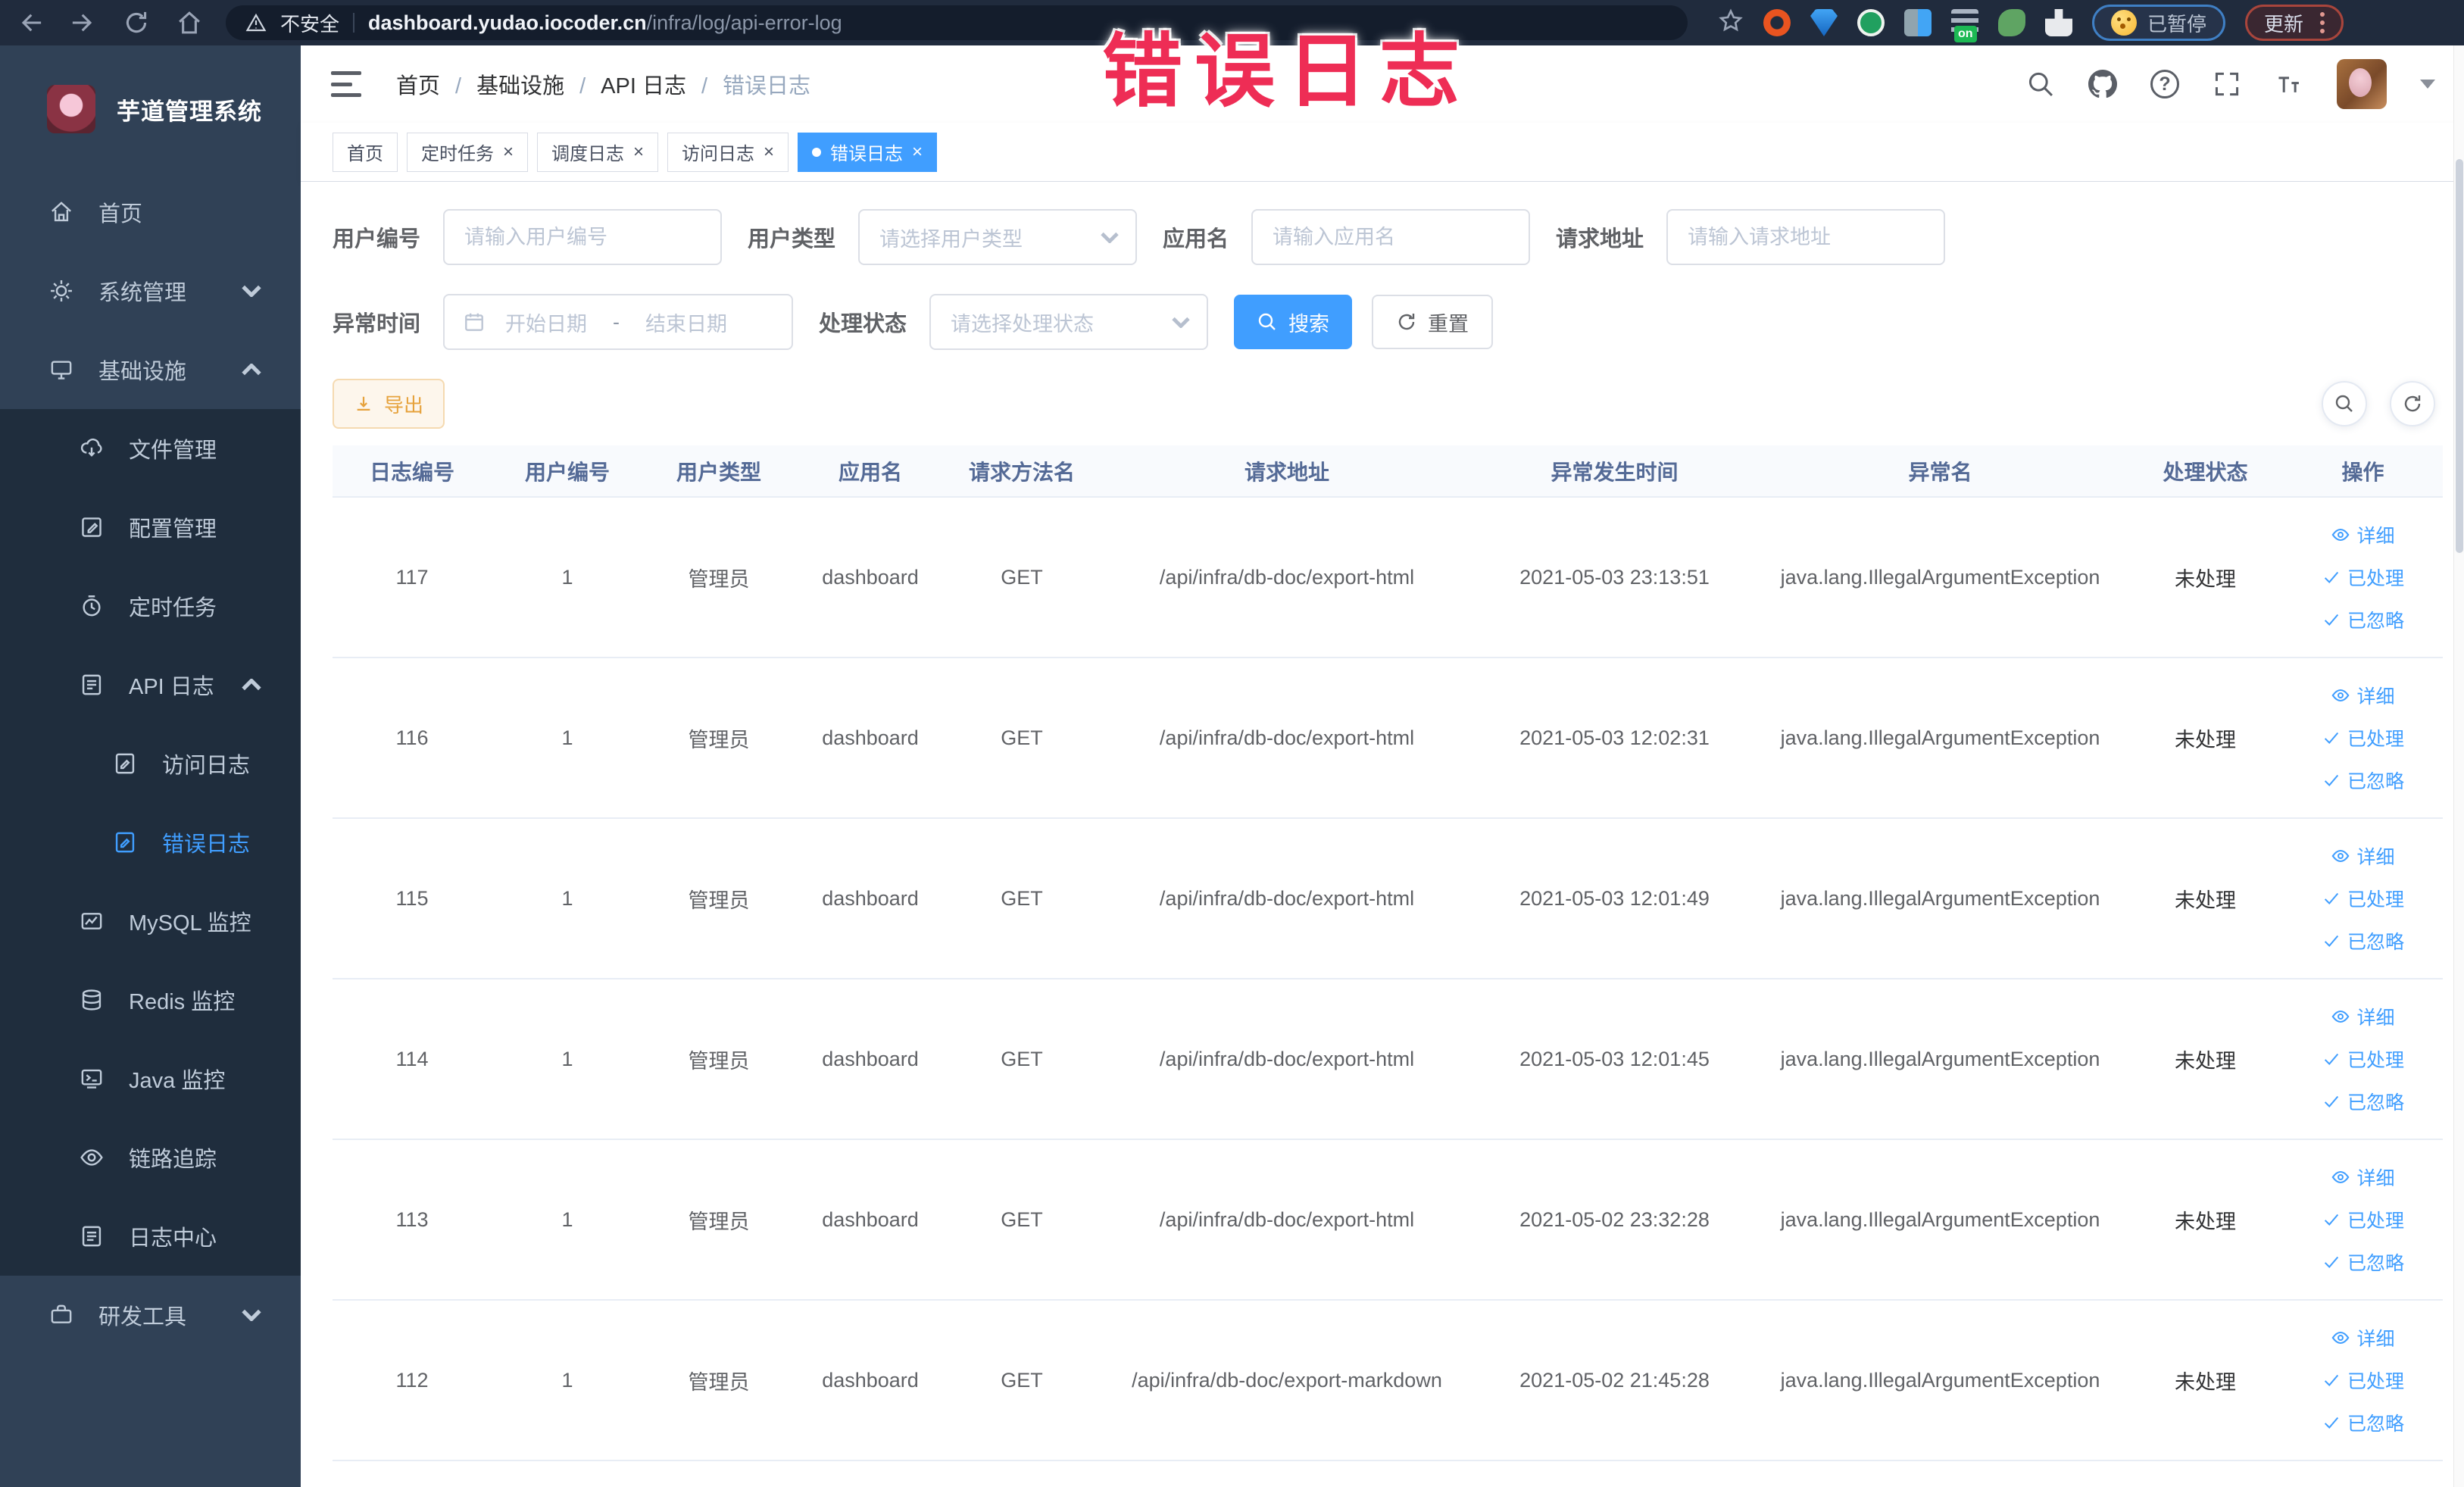  Describe the element at coordinates (2459, 356) in the screenshot. I see `scrollbar-thumb` at that location.